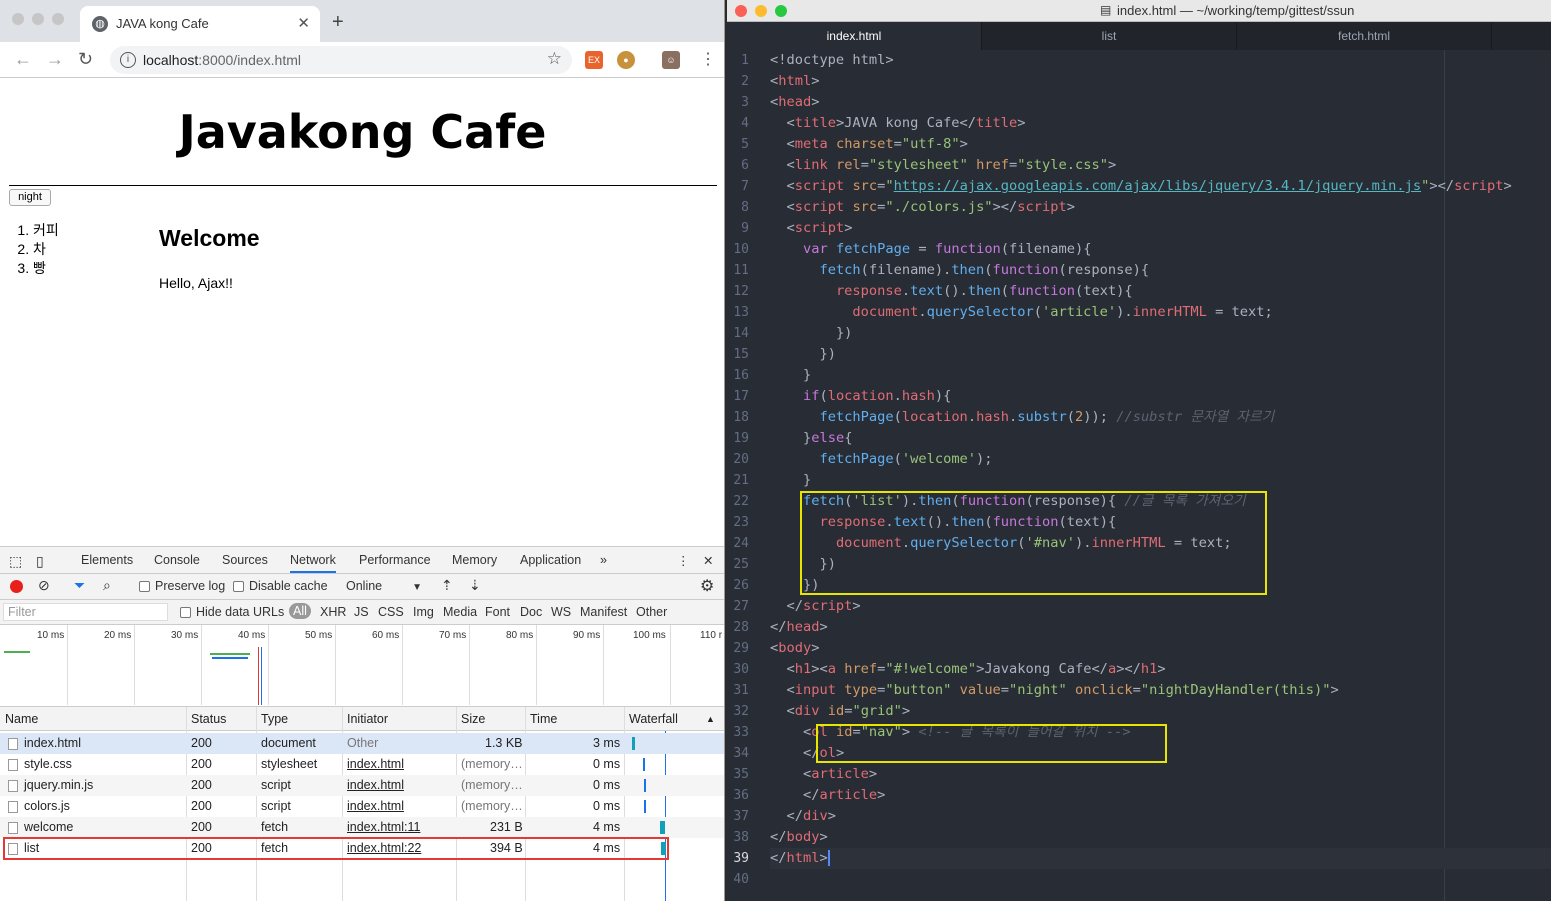 This screenshot has height=901, width=1551. I want to click on inspect-icon: ⬚, so click(15, 561).